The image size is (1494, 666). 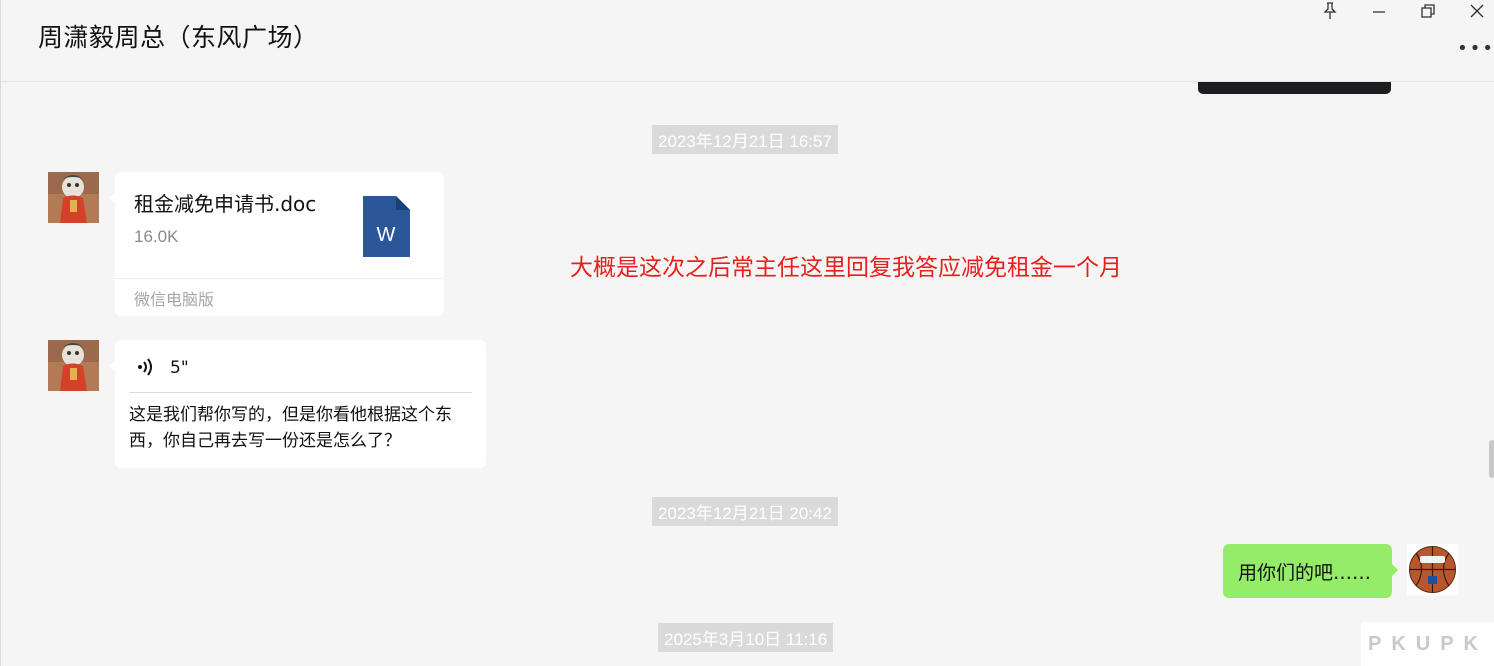 I want to click on minimize-icon, so click(x=1379, y=12).